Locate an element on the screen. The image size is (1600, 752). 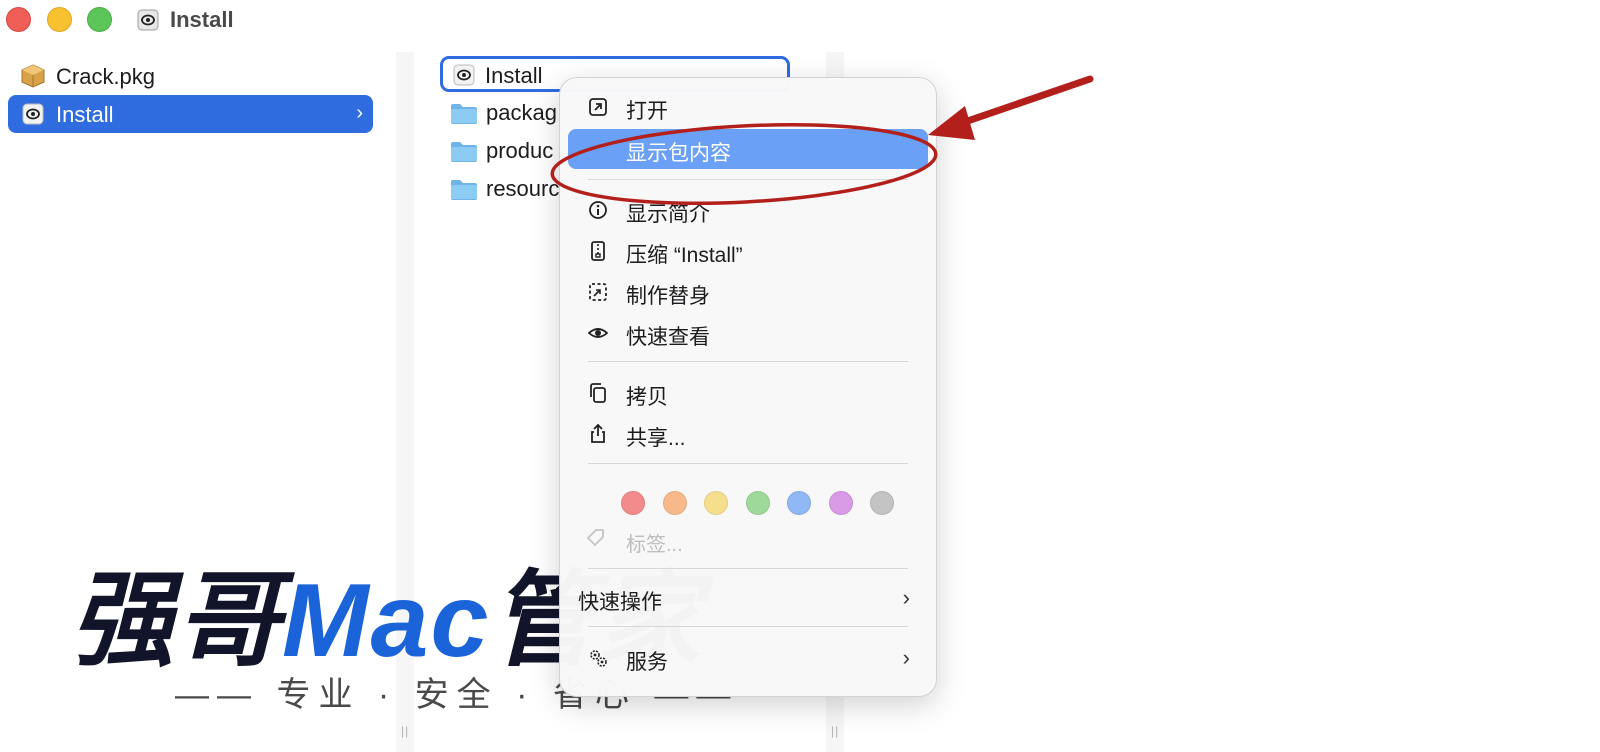
close-button is located at coordinates (18, 19).